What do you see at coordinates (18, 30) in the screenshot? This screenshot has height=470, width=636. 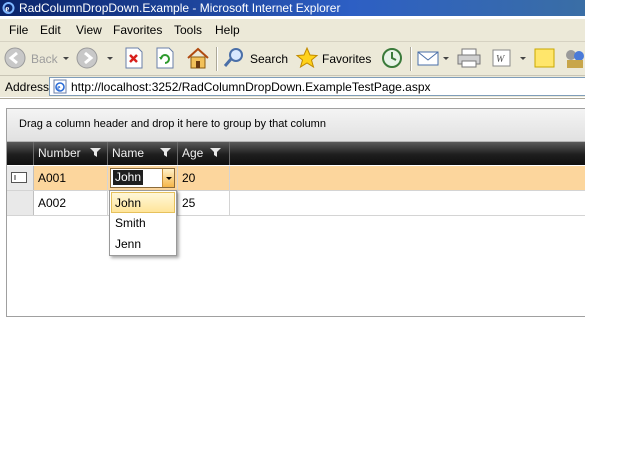 I see `menu-file: File` at bounding box center [18, 30].